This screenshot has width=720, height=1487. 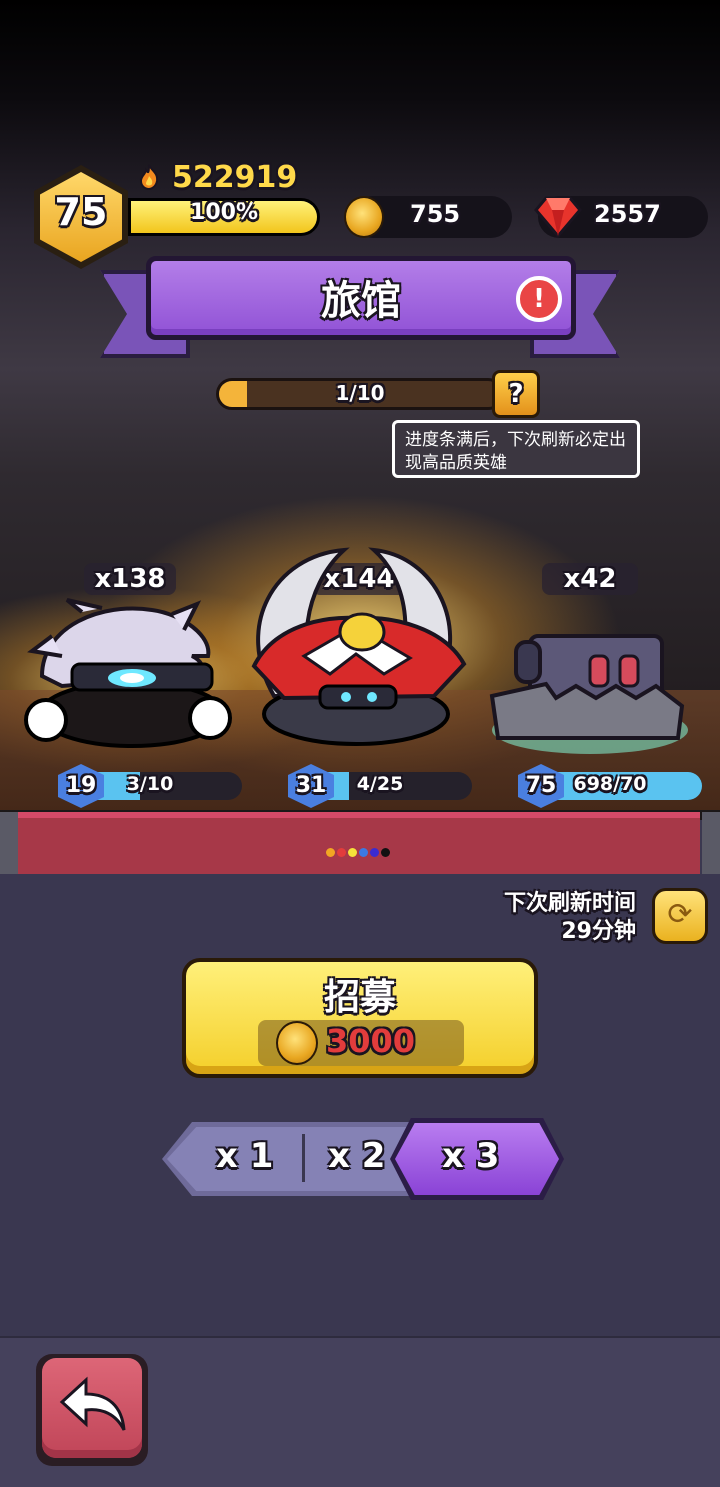 What do you see at coordinates (569, 903) in the screenshot?
I see `refresh-label: 下次刷新时间` at bounding box center [569, 903].